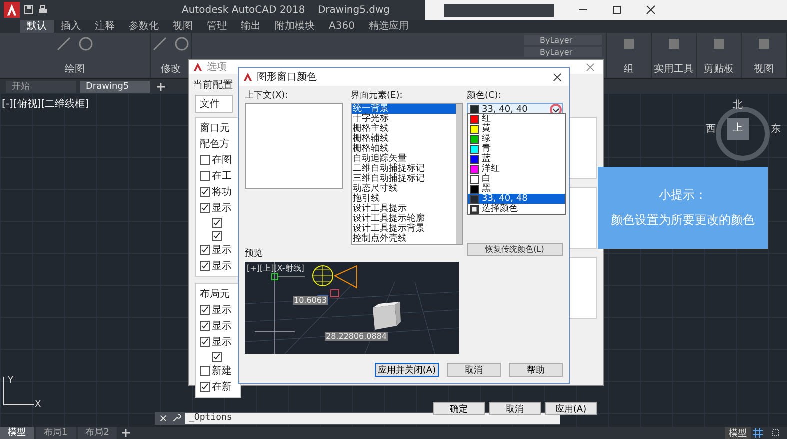  What do you see at coordinates (516, 139) in the screenshot?
I see `color-option: 绿` at bounding box center [516, 139].